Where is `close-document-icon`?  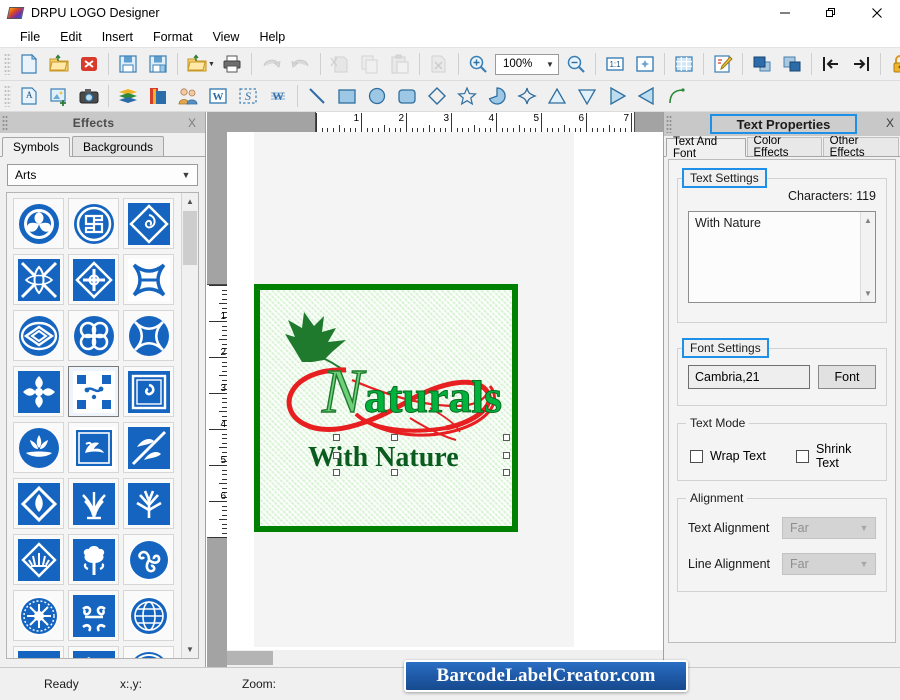 close-document-icon is located at coordinates (89, 64).